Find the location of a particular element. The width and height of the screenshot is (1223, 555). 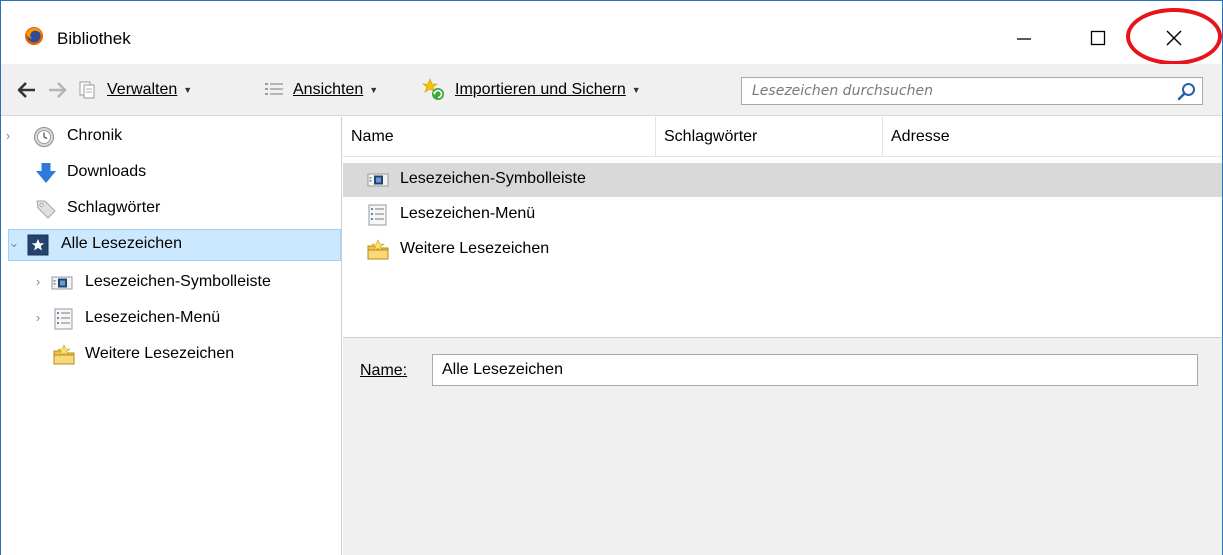

list-row: Lesezeichen-Symbolleiste is located at coordinates (782, 180).